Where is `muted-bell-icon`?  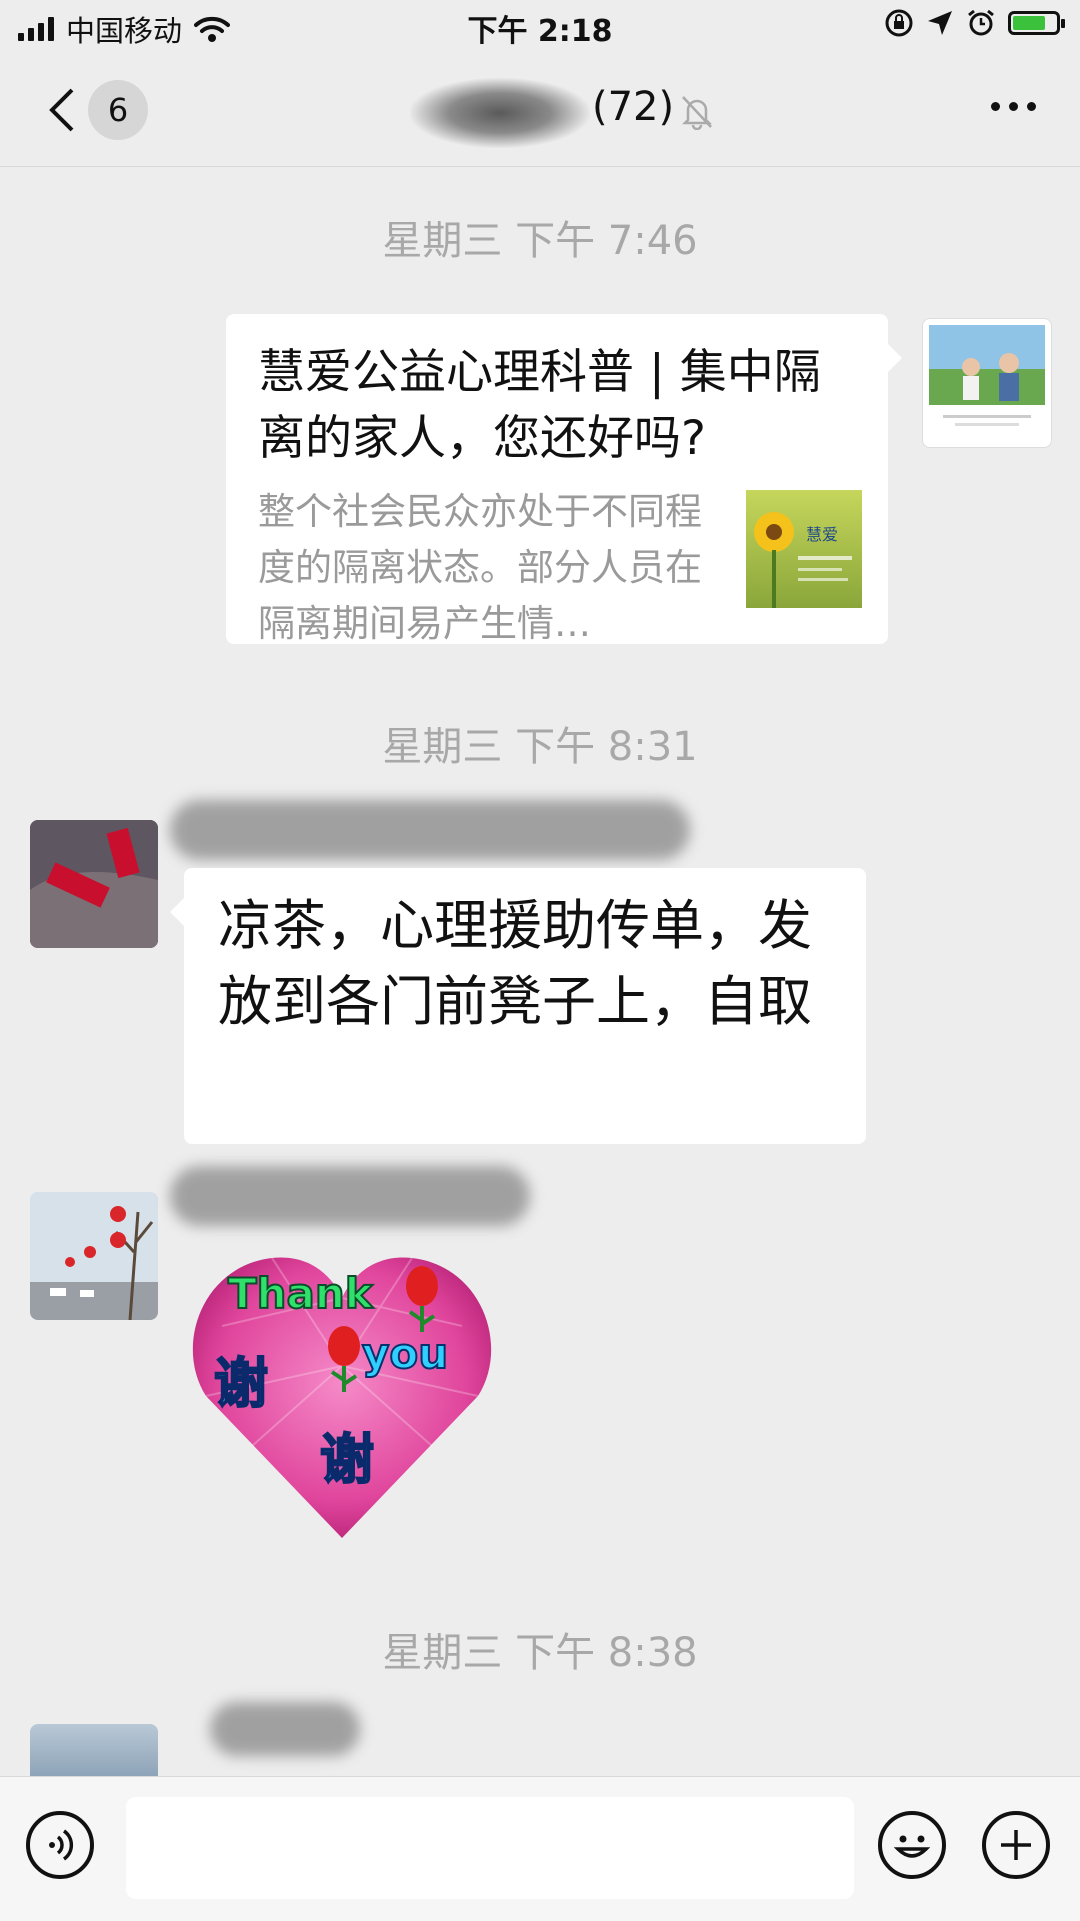
muted-bell-icon is located at coordinates (697, 113).